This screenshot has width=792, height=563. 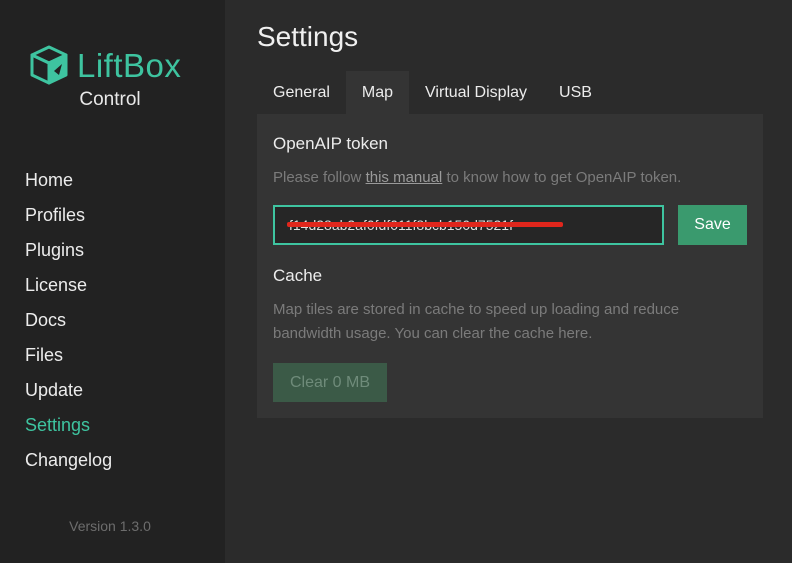 I want to click on app-logo: LiftBox, so click(x=104, y=65).